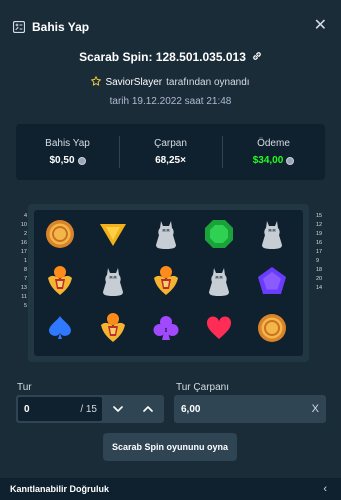 The height and width of the screenshot is (500, 341). I want to click on provably-fair-bar: Kanıtlanabilir Doğruluk ‹, so click(170, 489).